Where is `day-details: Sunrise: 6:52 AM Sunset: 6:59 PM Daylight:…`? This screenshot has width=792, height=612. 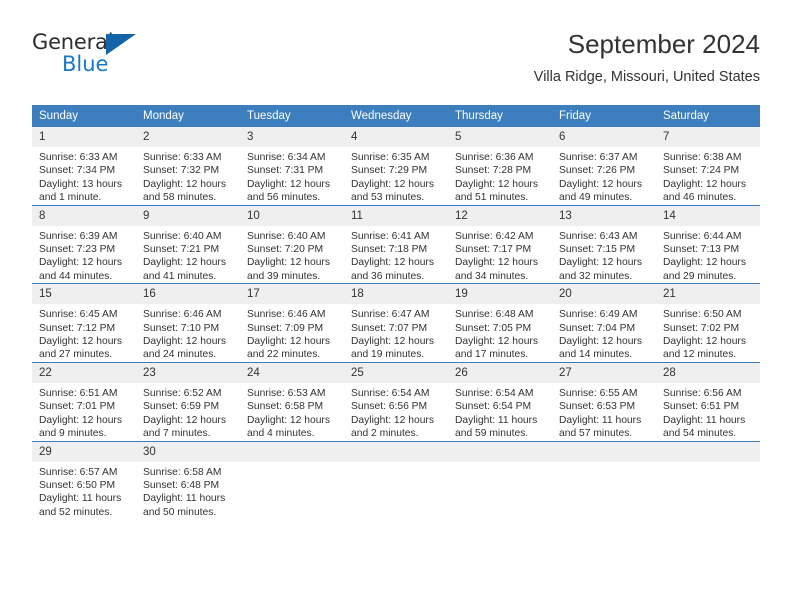
day-details: Sunrise: 6:52 AM Sunset: 6:59 PM Daylight:… is located at coordinates (188, 412).